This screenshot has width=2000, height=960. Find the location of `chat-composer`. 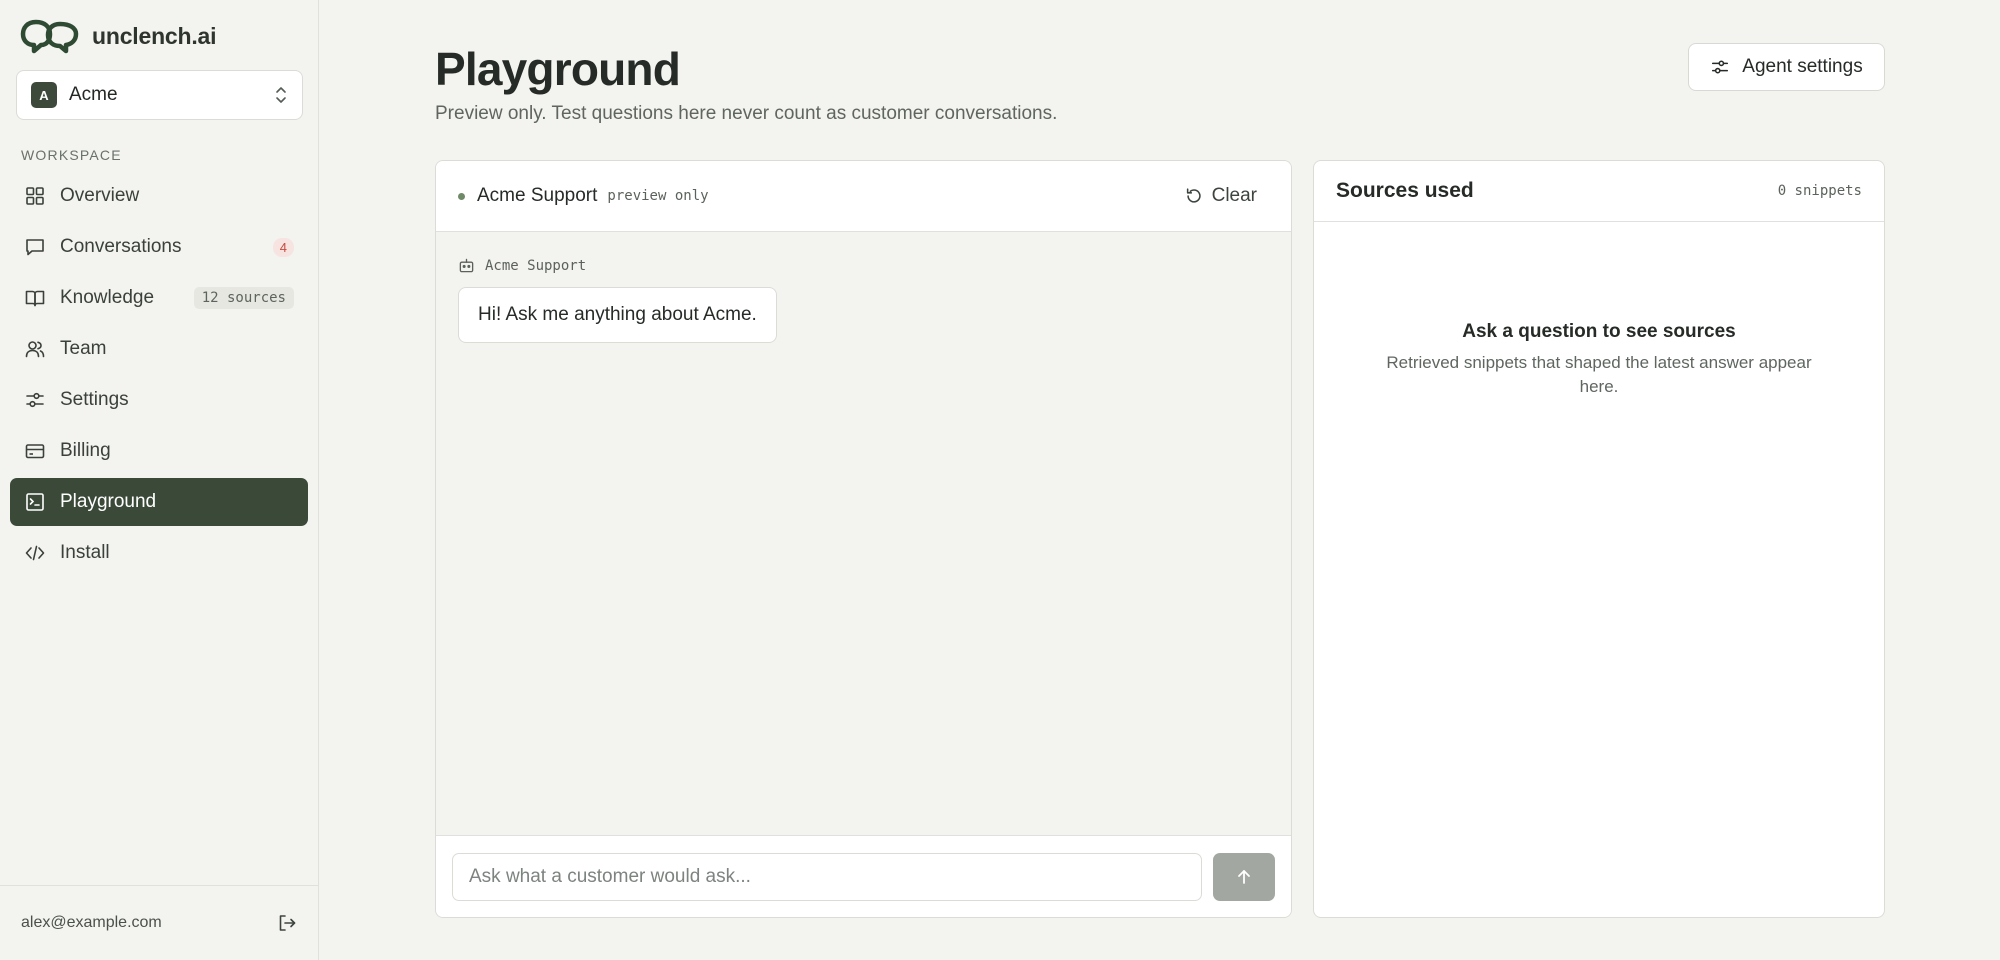

chat-composer is located at coordinates (863, 876).